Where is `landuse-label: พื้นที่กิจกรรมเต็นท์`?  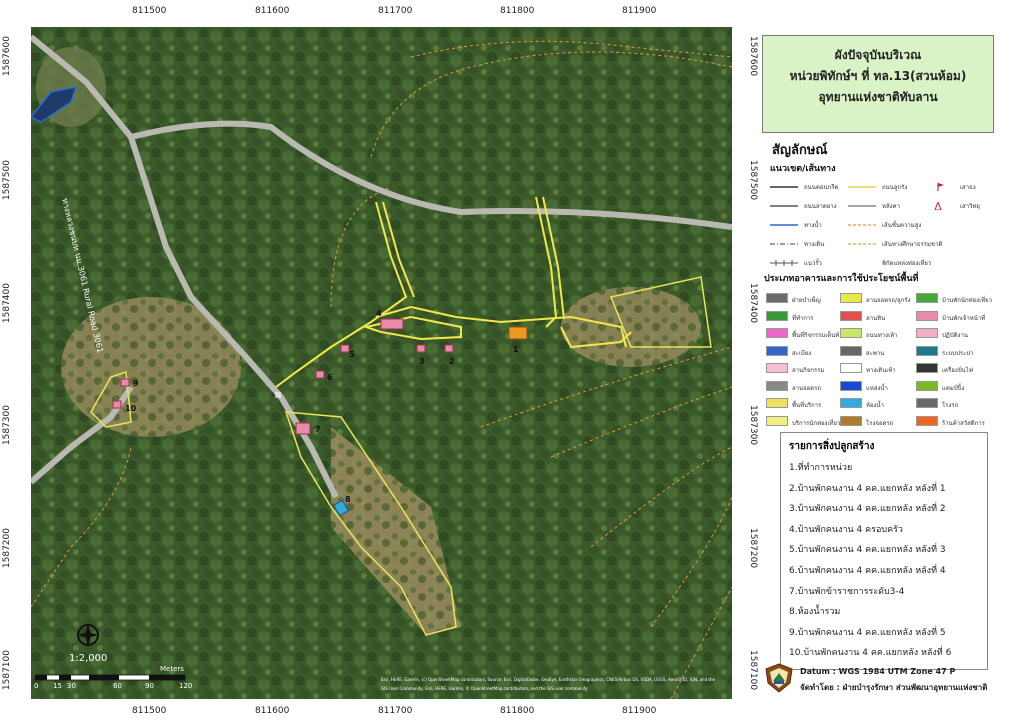
landuse-label: พื้นที่กิจกรรมเต็นท์ is located at coordinates (816, 335).